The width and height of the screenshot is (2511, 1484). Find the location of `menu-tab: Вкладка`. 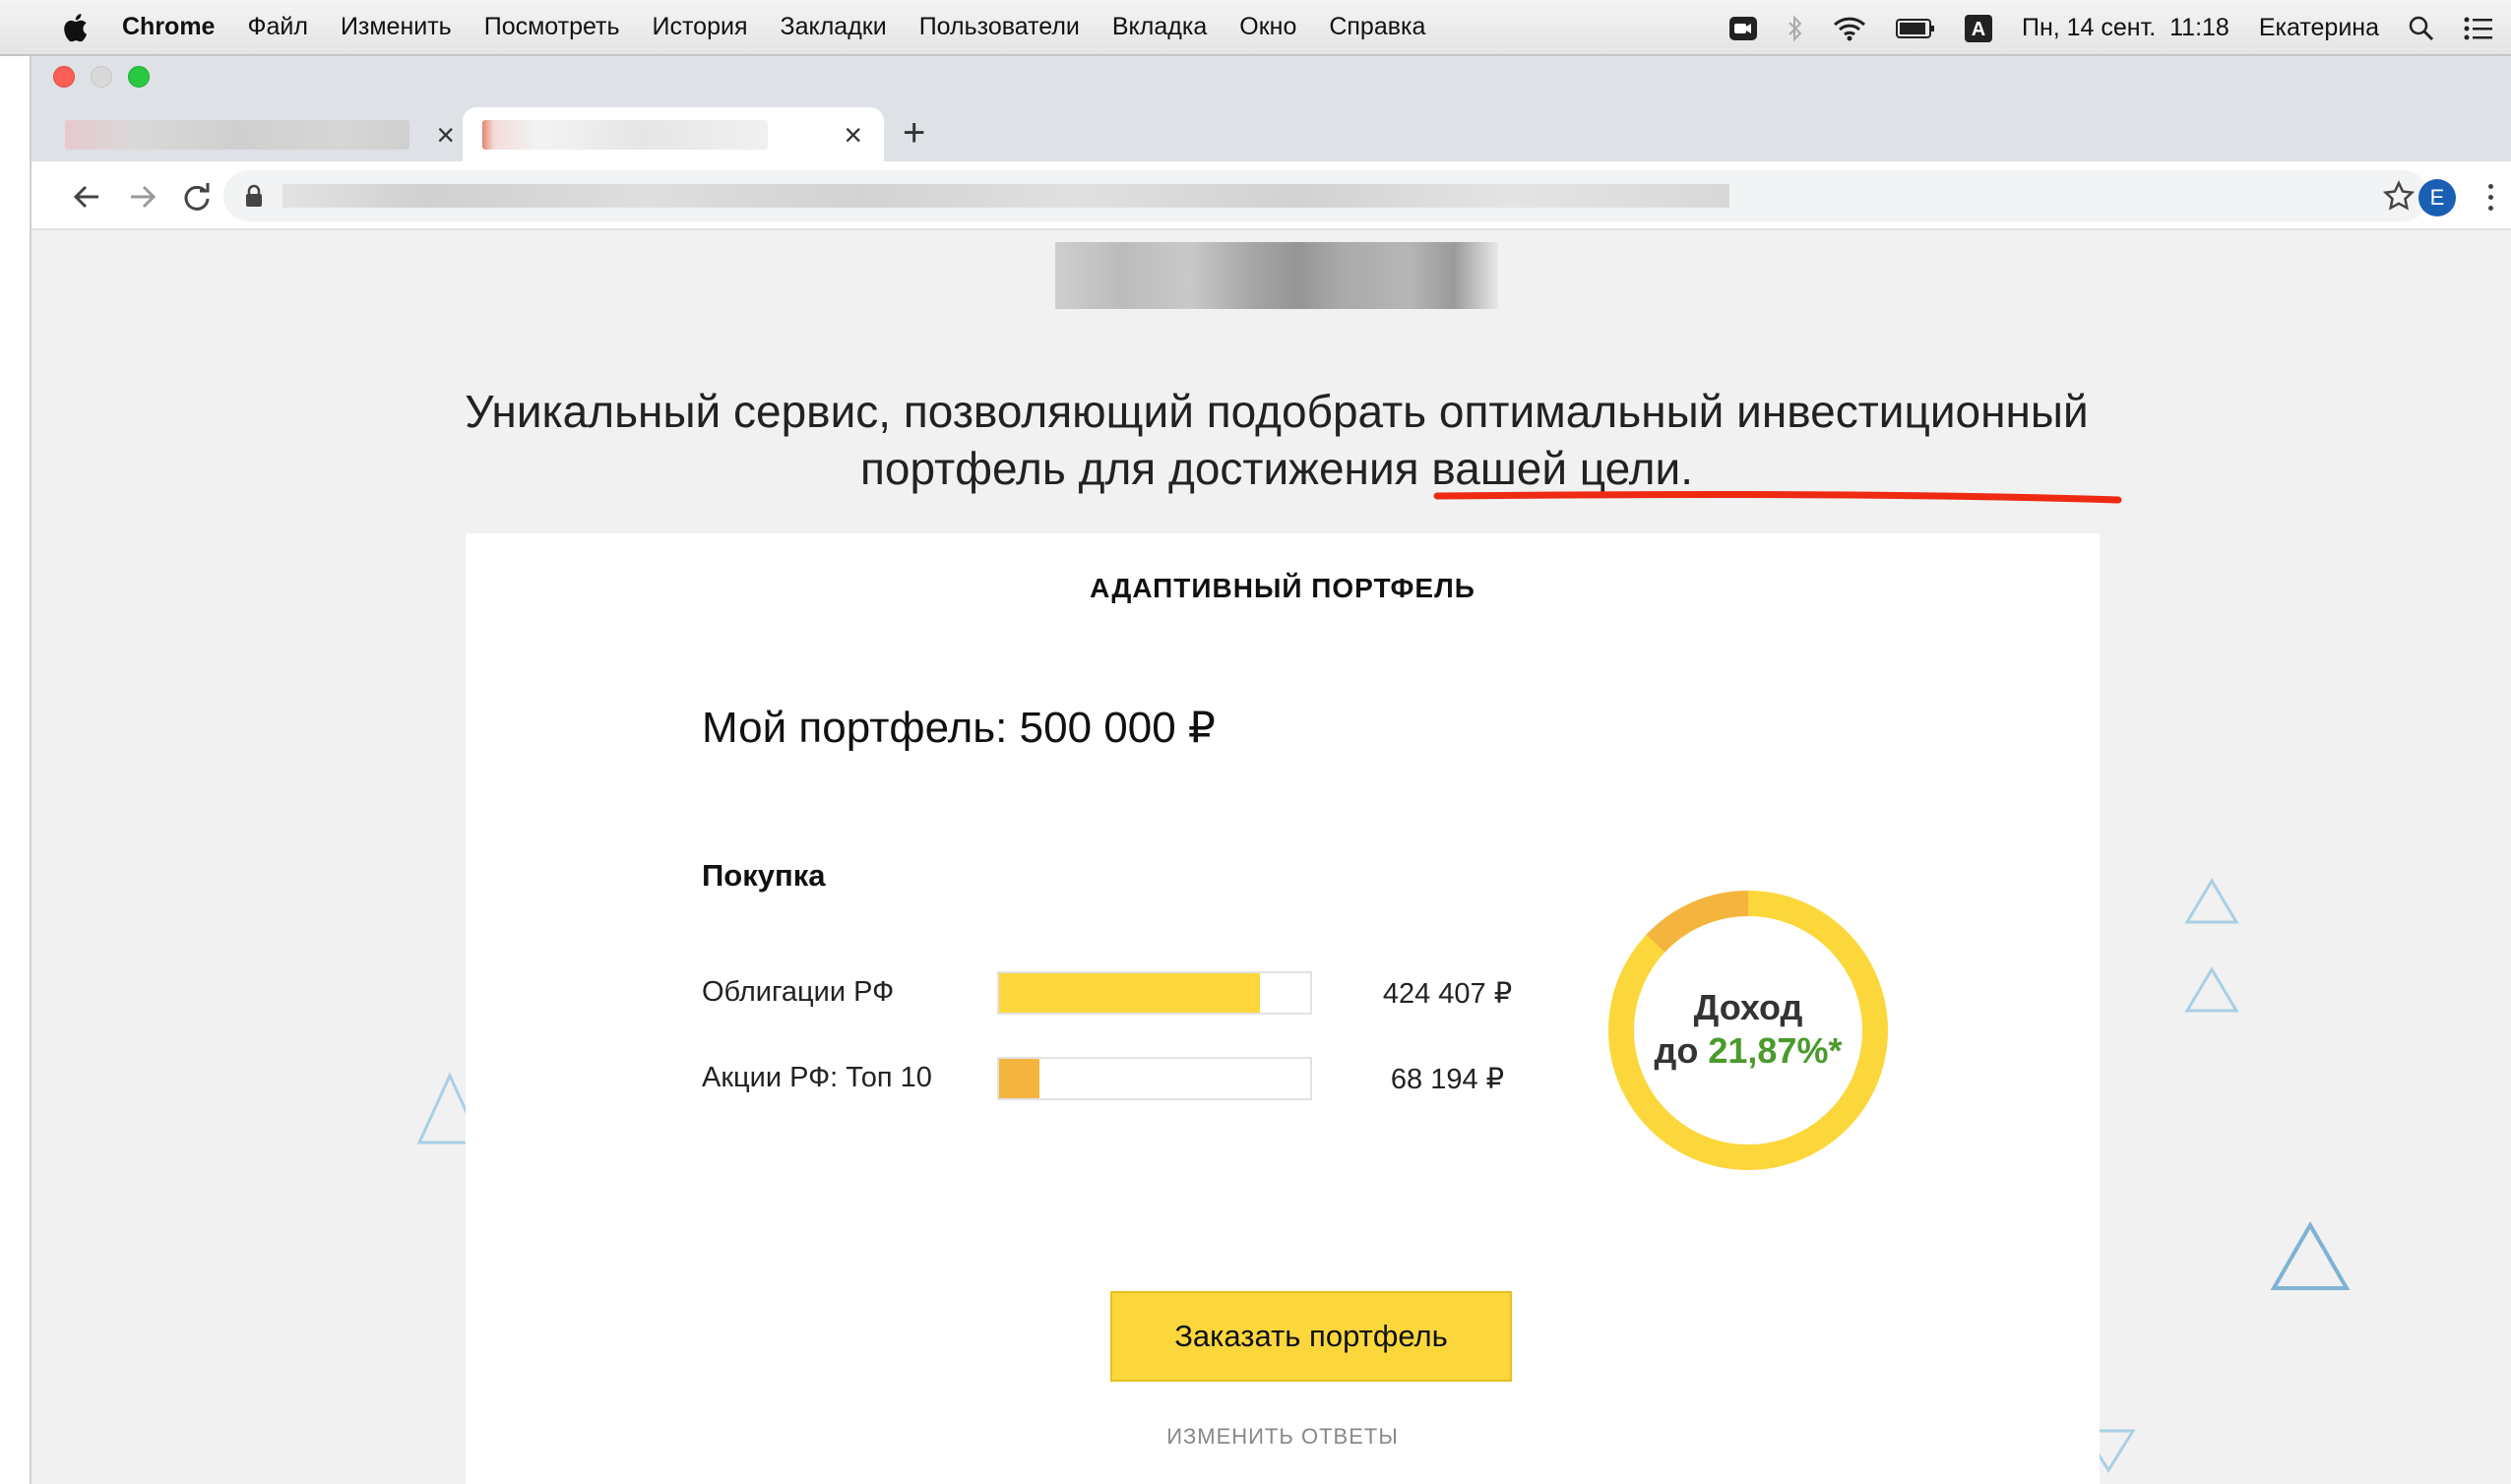

menu-tab: Вкладка is located at coordinates (1159, 27).